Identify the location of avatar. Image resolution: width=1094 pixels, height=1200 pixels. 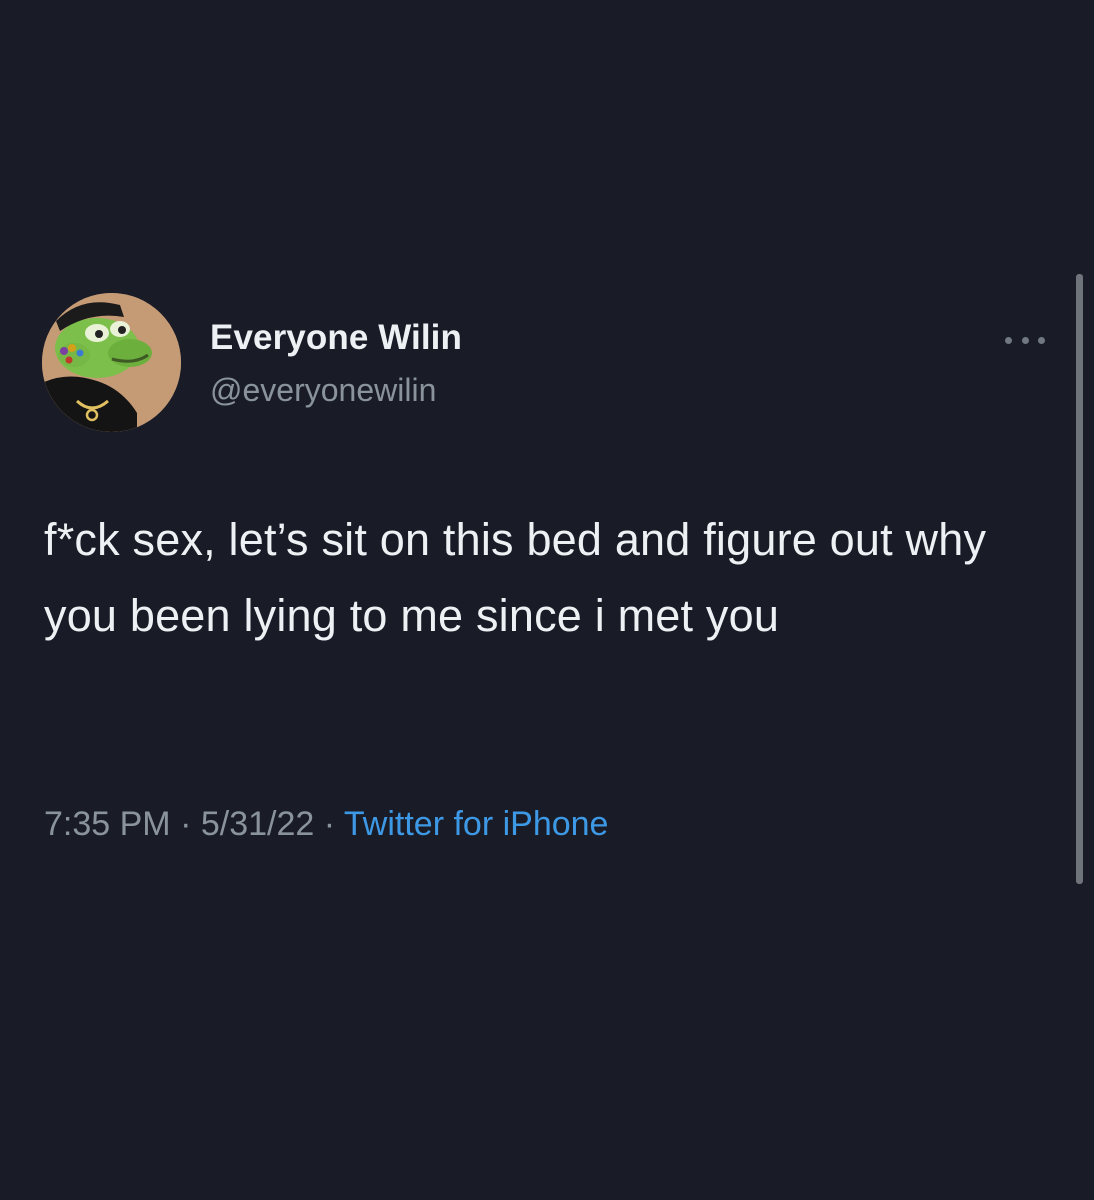
(111, 362).